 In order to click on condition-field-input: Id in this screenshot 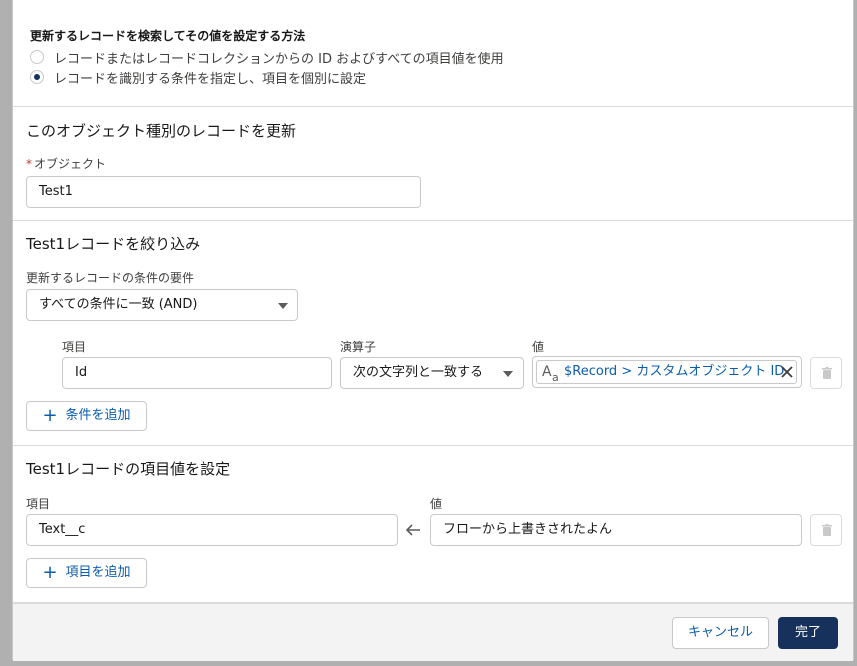, I will do `click(197, 373)`.